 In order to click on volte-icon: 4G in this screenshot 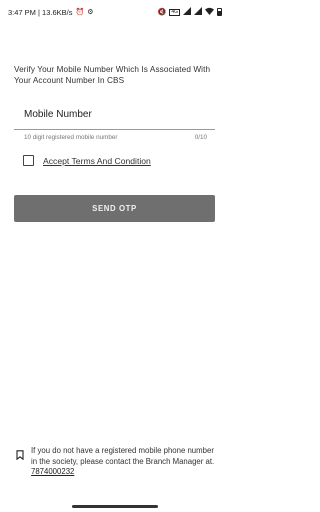, I will do `click(174, 12)`.